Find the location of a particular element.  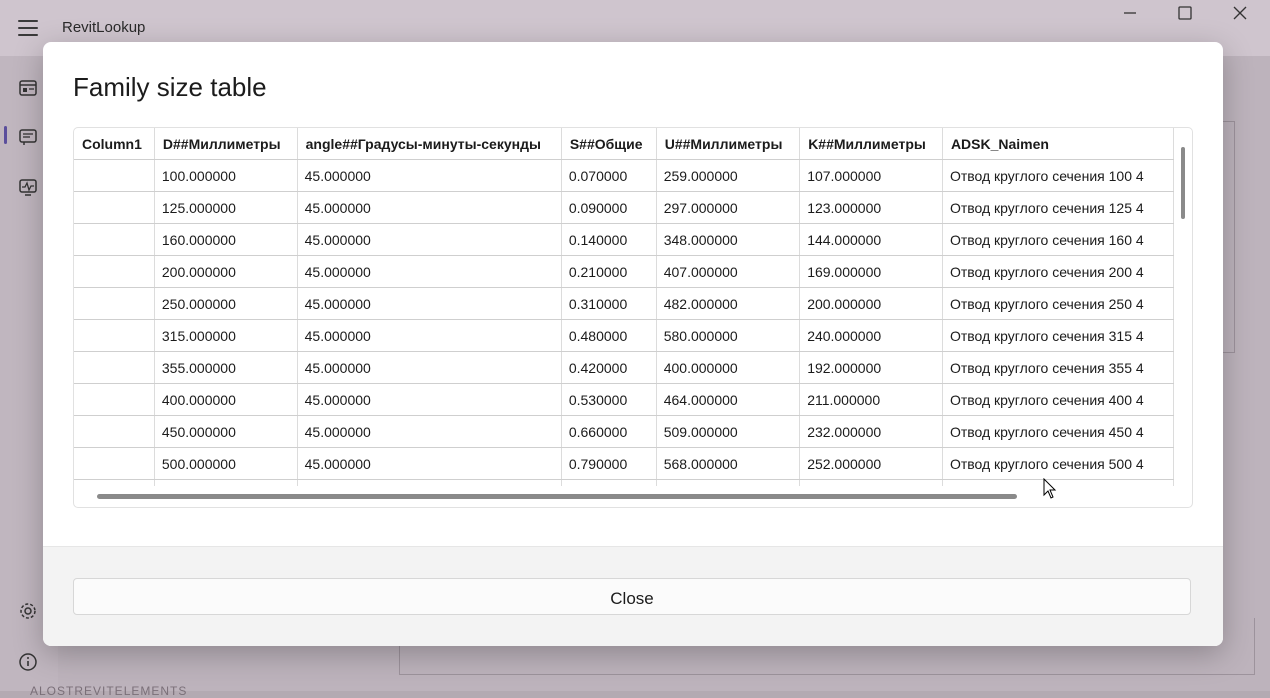

column-header: angle##Градусы-минуты-секунды is located at coordinates (429, 144).